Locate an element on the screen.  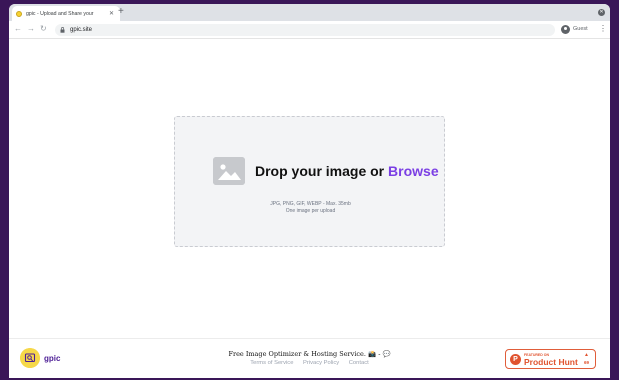
tab-strip: gpic - Upload and Share your ✕ + ✕ is located at coordinates (309, 12).